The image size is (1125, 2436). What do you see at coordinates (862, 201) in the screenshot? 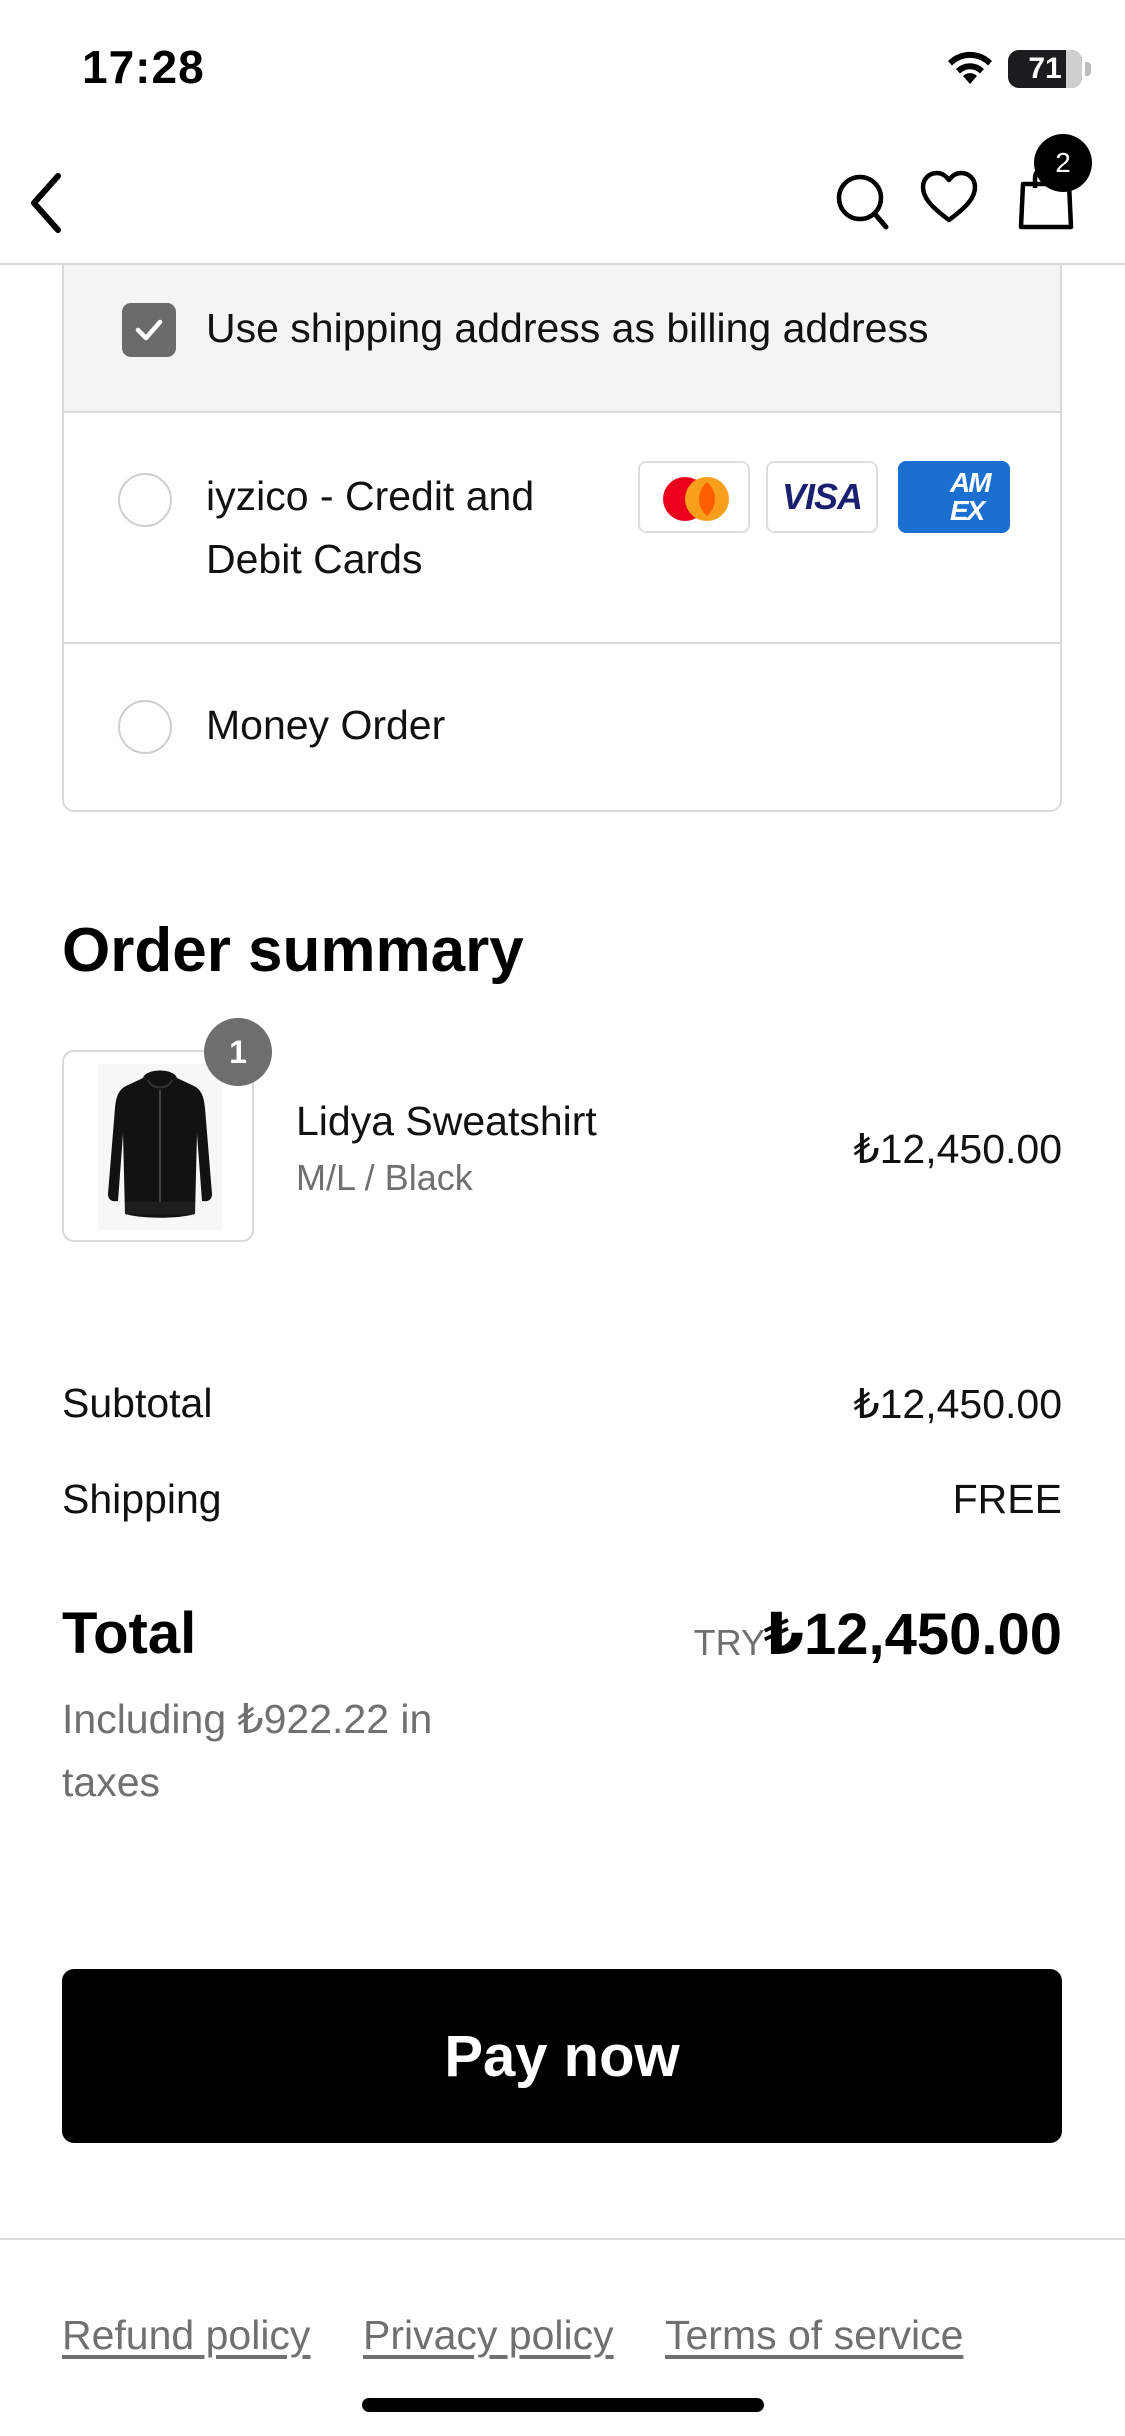
I see `search-icon` at bounding box center [862, 201].